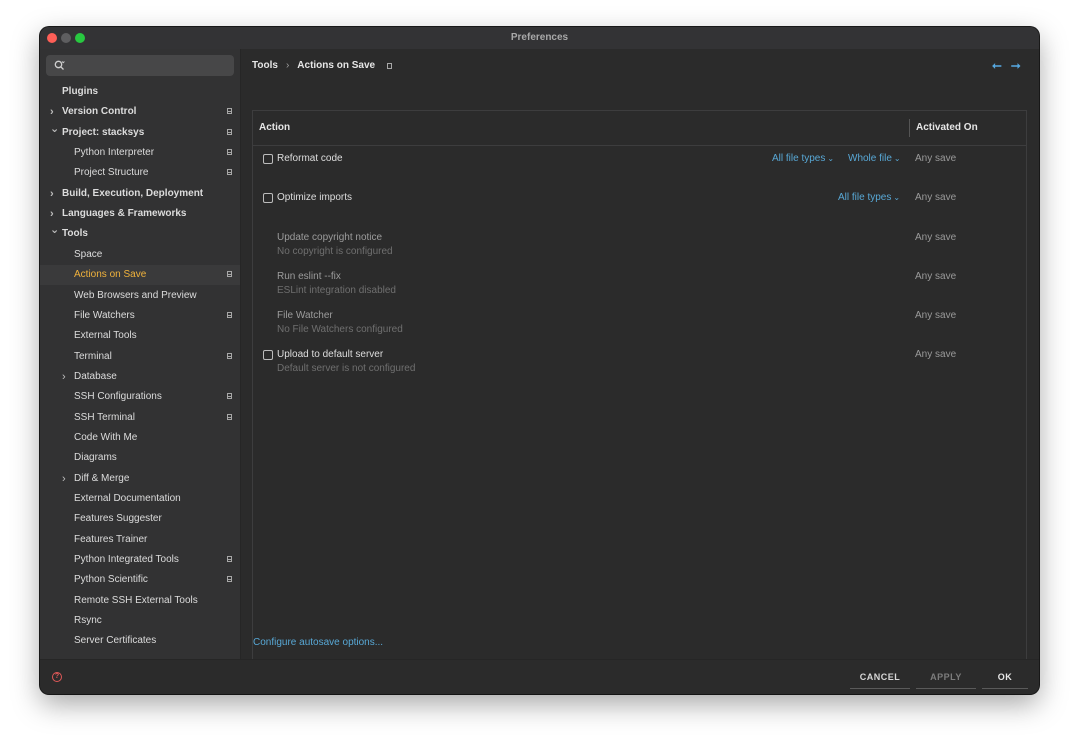 This screenshot has height=748, width=1080. Describe the element at coordinates (140, 540) in the screenshot. I see `sidebar-item-features-trainer: Features Trainer` at that location.